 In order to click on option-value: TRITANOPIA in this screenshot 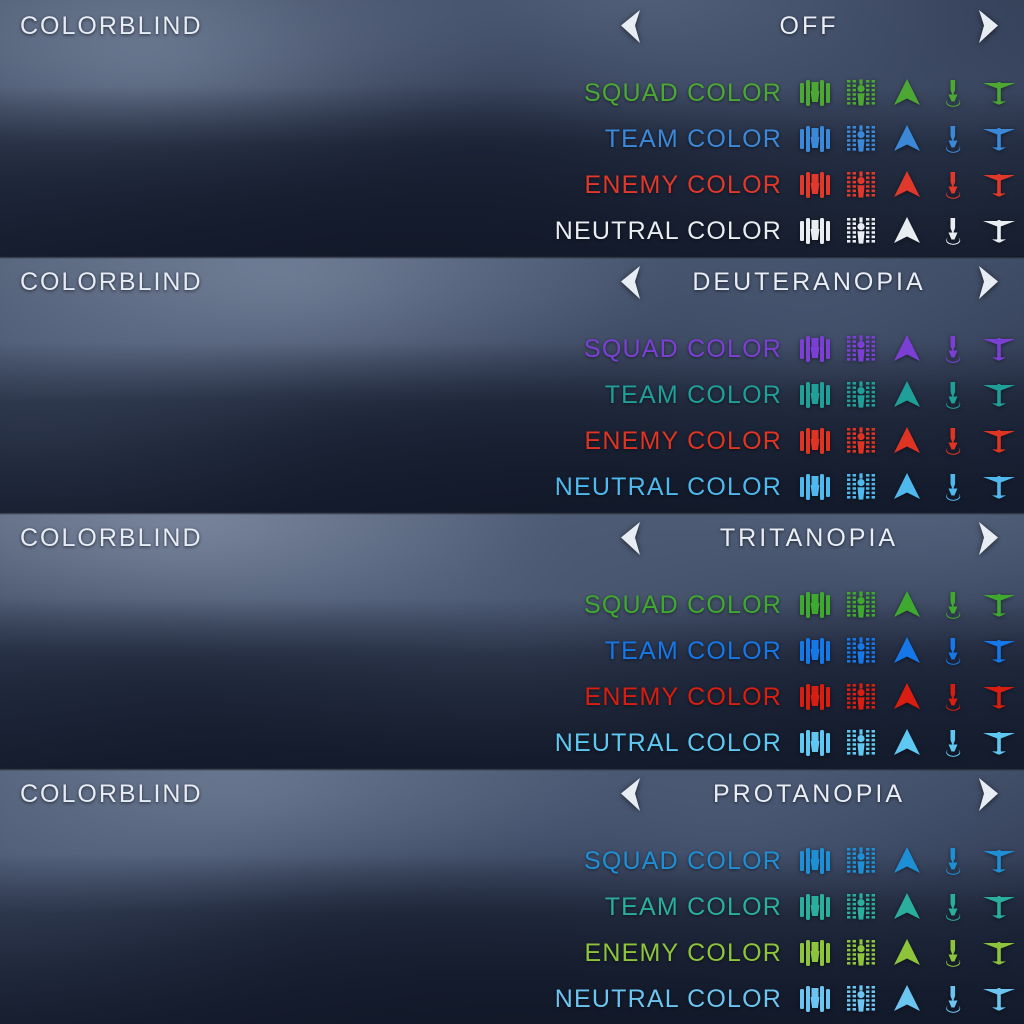, I will do `click(809, 537)`.